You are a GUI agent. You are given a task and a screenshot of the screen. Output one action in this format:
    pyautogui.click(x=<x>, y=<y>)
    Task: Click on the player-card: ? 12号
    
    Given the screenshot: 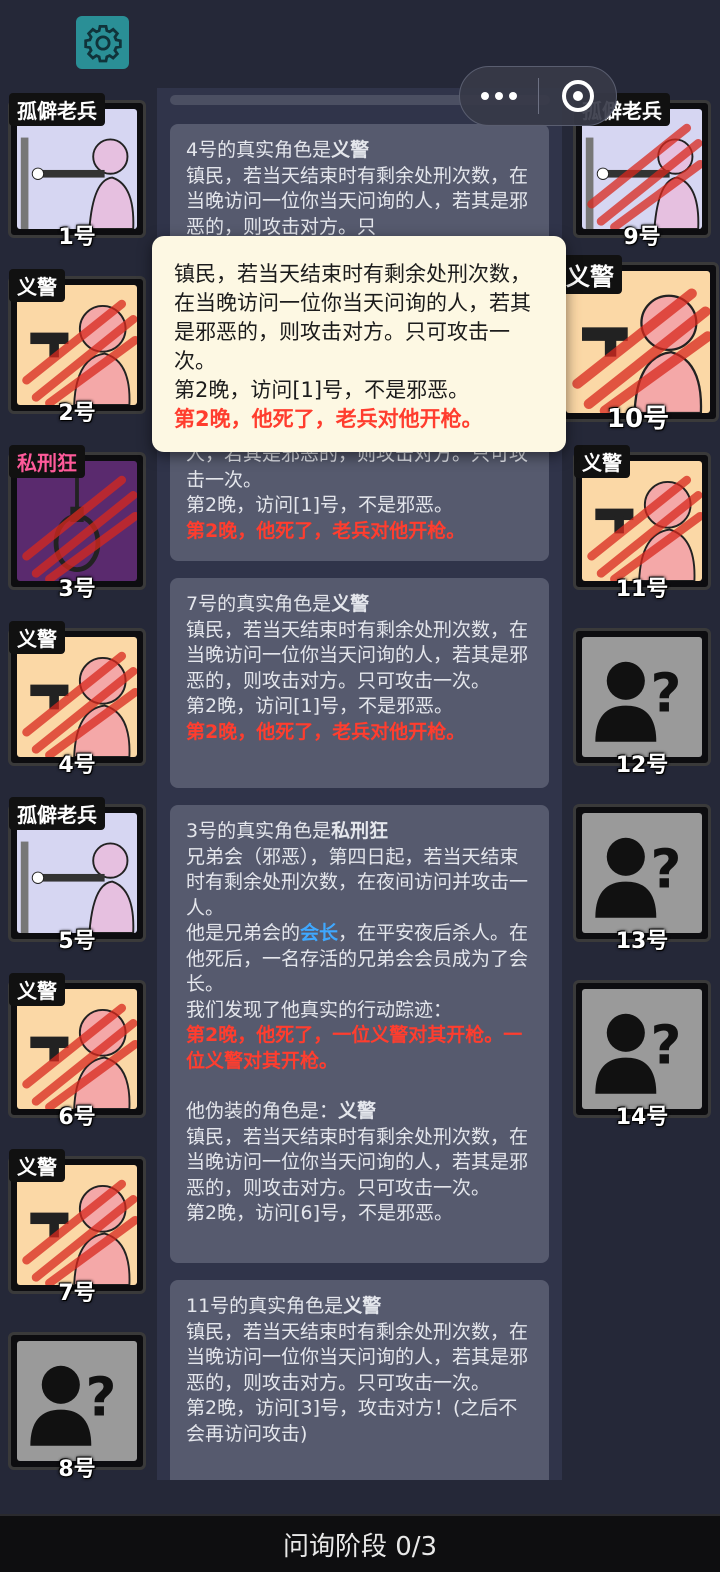 What is the action you would take?
    pyautogui.click(x=642, y=703)
    